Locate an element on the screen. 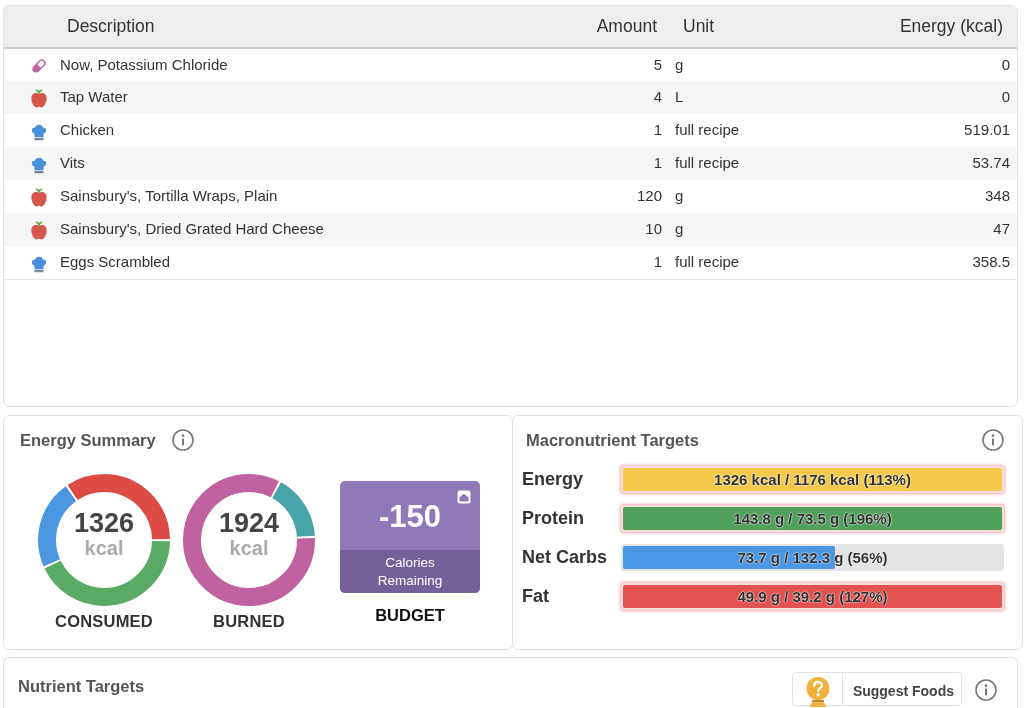 This screenshot has width=1028, height=708. macro-label: Energy is located at coordinates (553, 479).